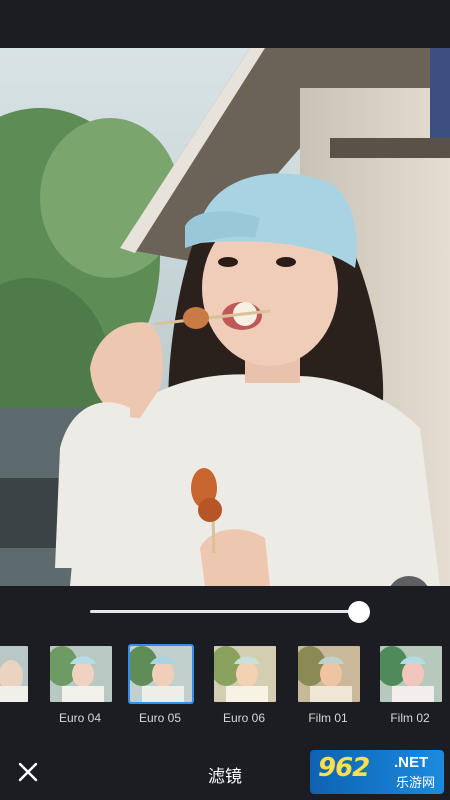 The height and width of the screenshot is (800, 450). I want to click on intensity-slider, so click(225, 612).